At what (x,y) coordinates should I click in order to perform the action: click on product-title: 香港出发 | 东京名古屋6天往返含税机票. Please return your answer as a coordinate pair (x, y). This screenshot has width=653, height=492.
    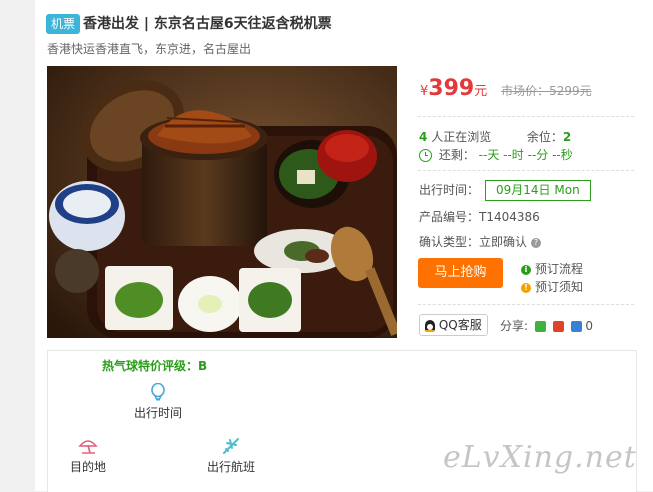
    Looking at the image, I should click on (207, 24).